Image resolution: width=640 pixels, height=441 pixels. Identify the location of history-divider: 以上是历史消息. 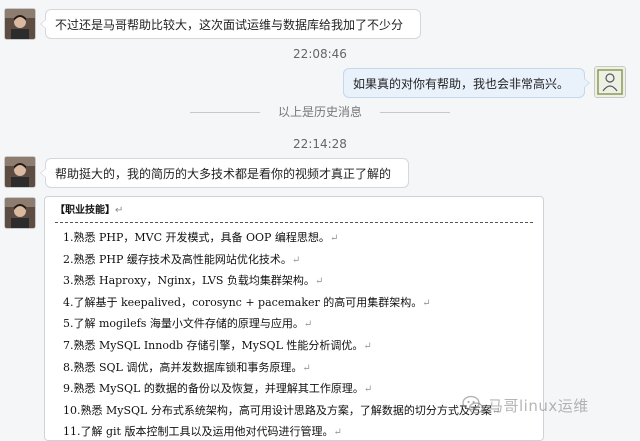
(320, 112).